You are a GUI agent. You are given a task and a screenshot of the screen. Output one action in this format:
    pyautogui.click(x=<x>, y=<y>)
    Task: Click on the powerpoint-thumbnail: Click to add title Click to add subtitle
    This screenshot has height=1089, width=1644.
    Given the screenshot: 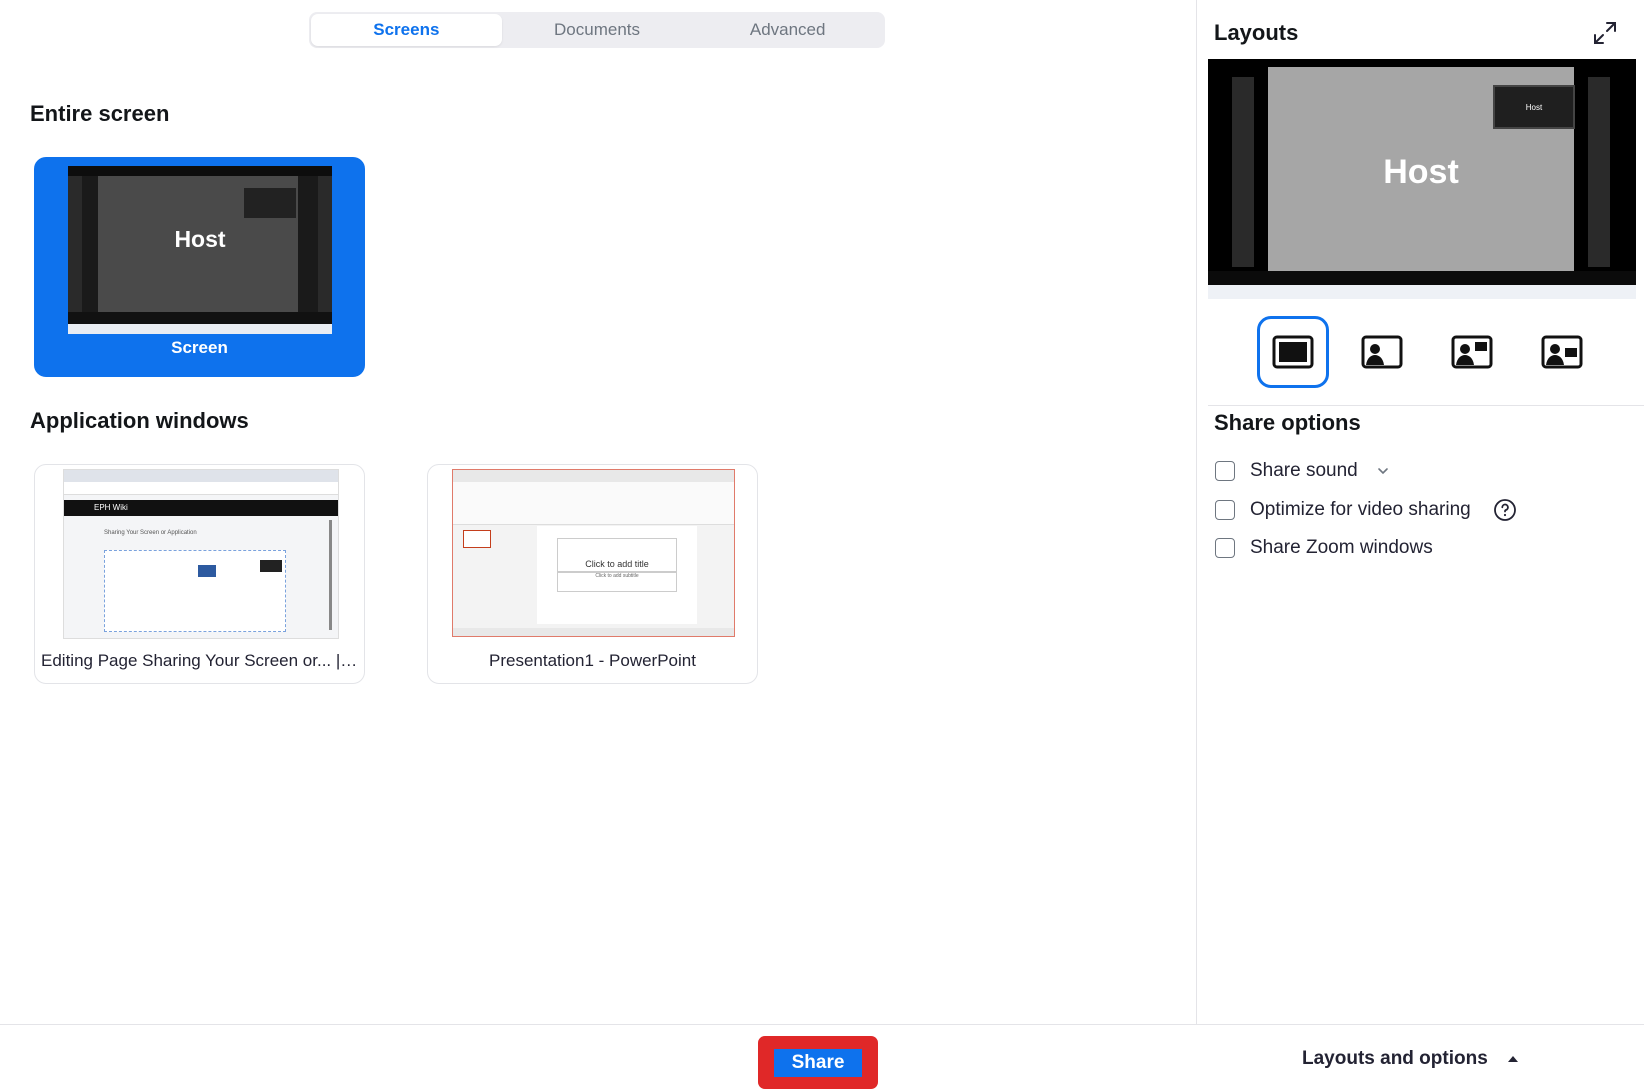 What is the action you would take?
    pyautogui.click(x=593, y=553)
    